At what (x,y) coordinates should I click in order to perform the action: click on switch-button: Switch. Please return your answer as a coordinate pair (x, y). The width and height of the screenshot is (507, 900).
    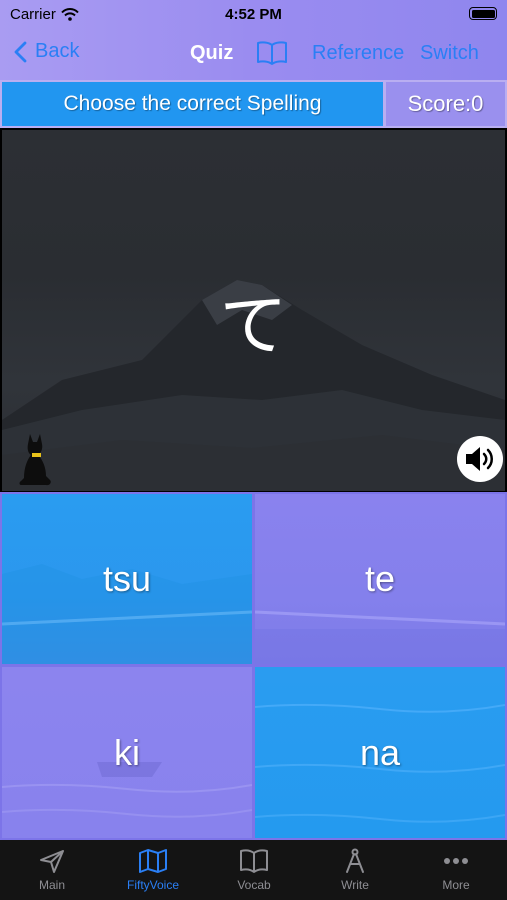
    Looking at the image, I should click on (449, 53).